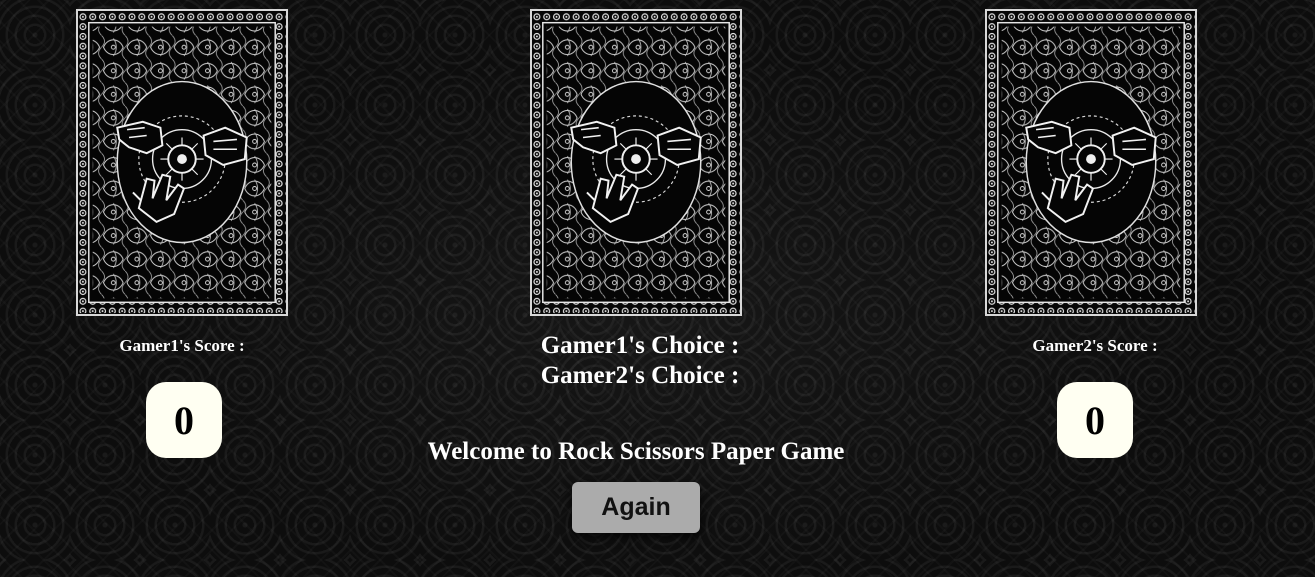  What do you see at coordinates (640, 375) in the screenshot?
I see `gamer2-choice-label: Gamer2's Choice :` at bounding box center [640, 375].